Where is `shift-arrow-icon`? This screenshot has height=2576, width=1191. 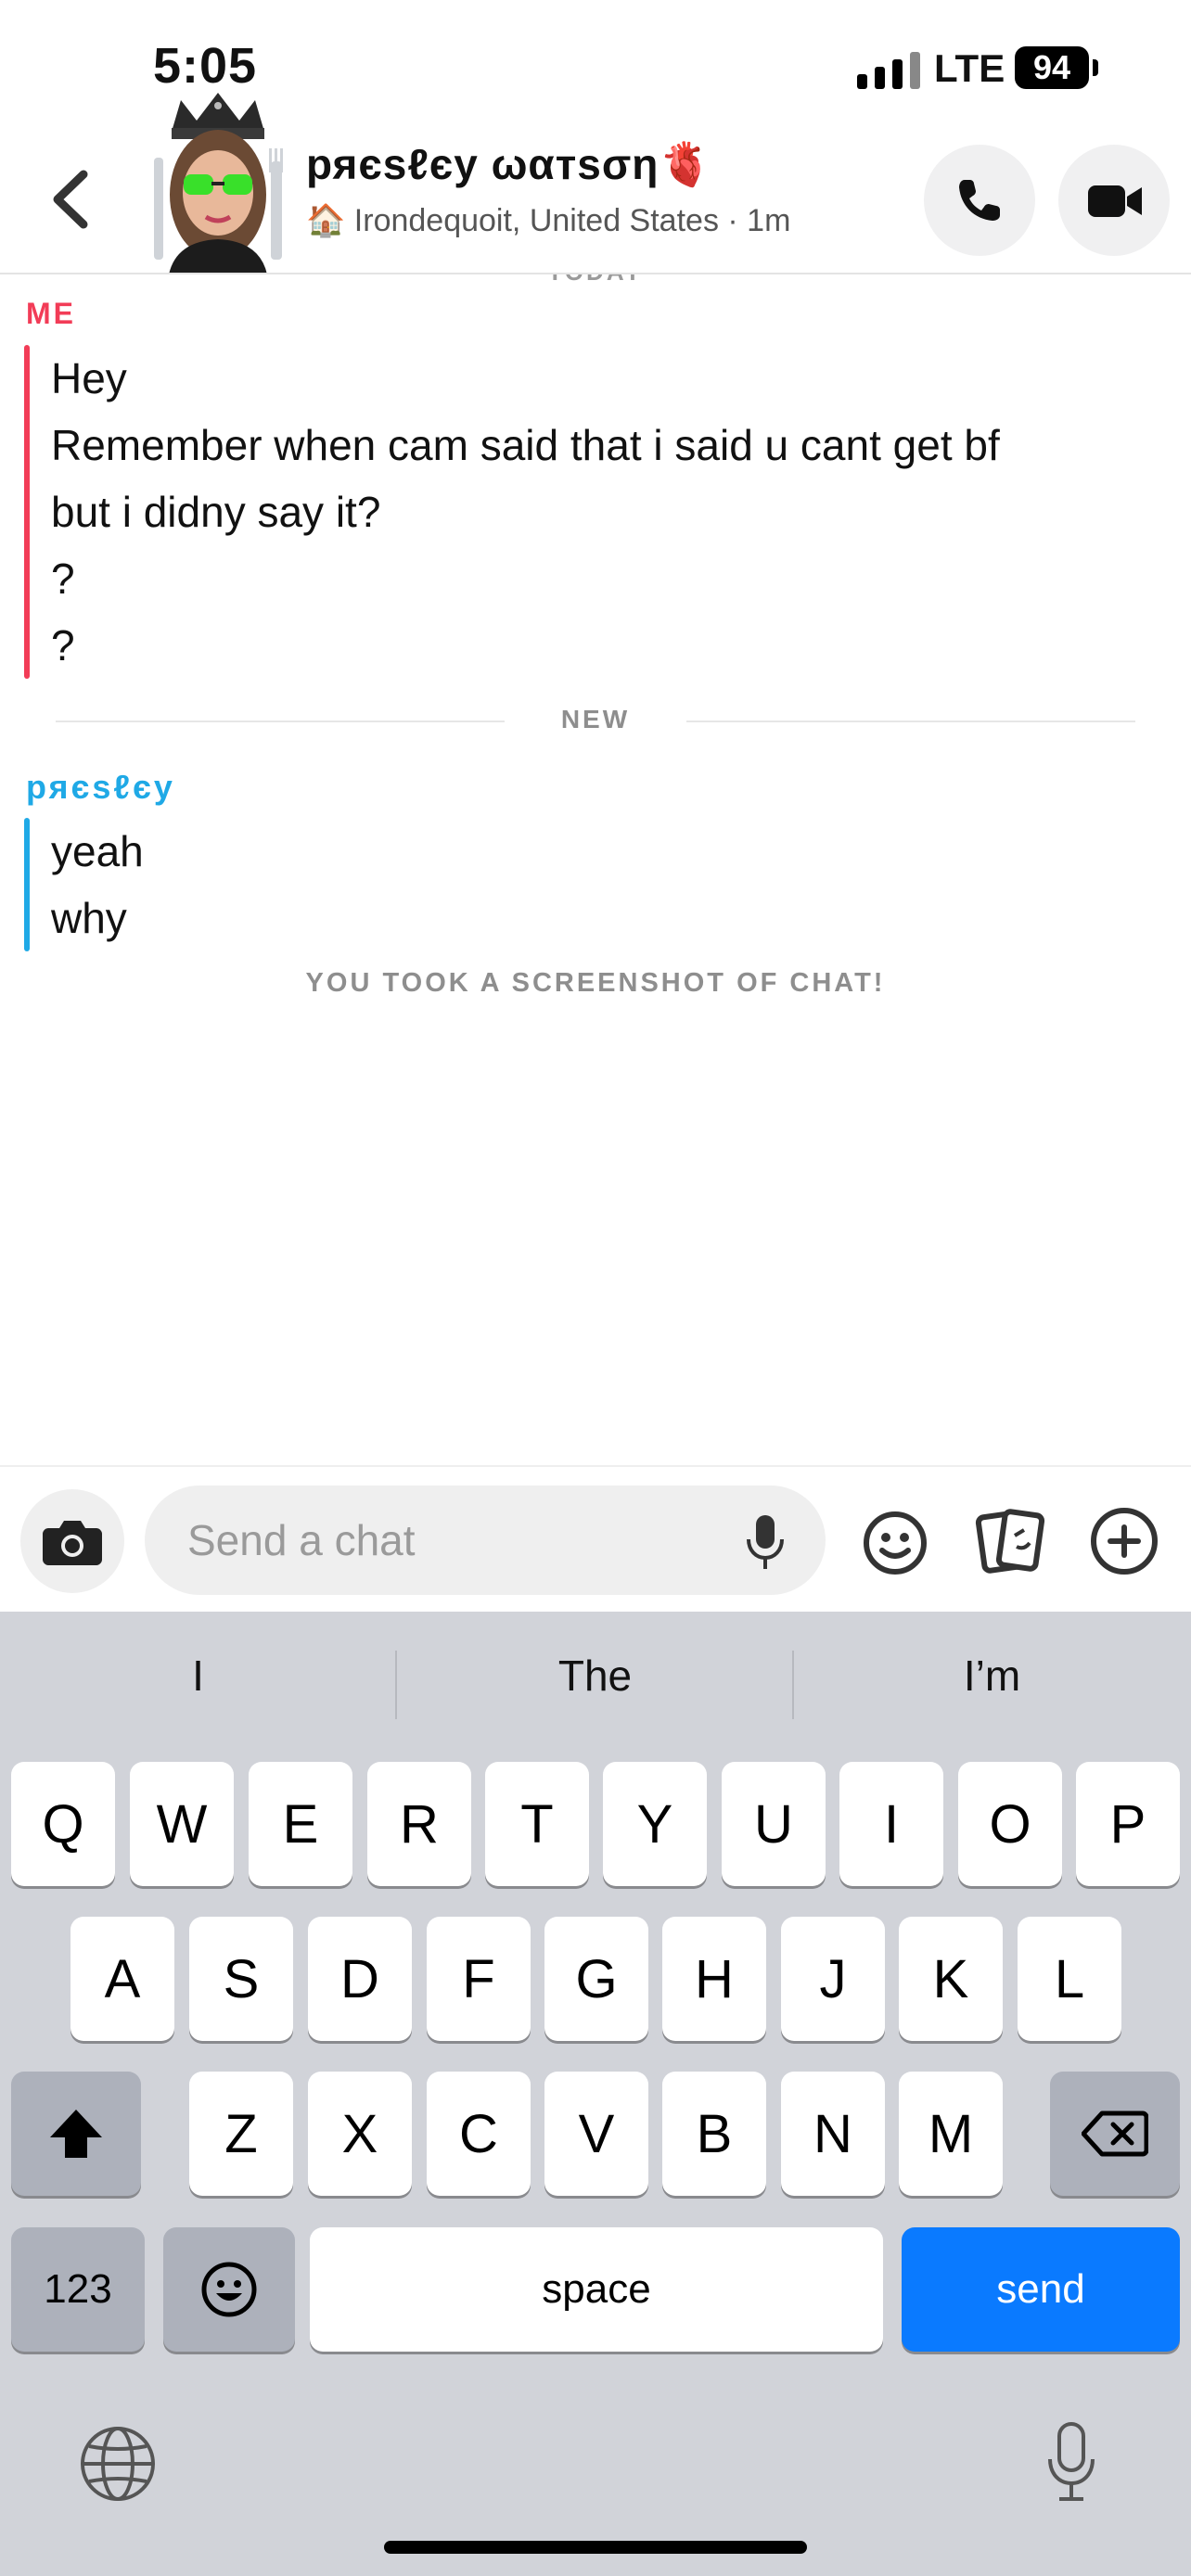
shift-arrow-icon is located at coordinates (76, 2134).